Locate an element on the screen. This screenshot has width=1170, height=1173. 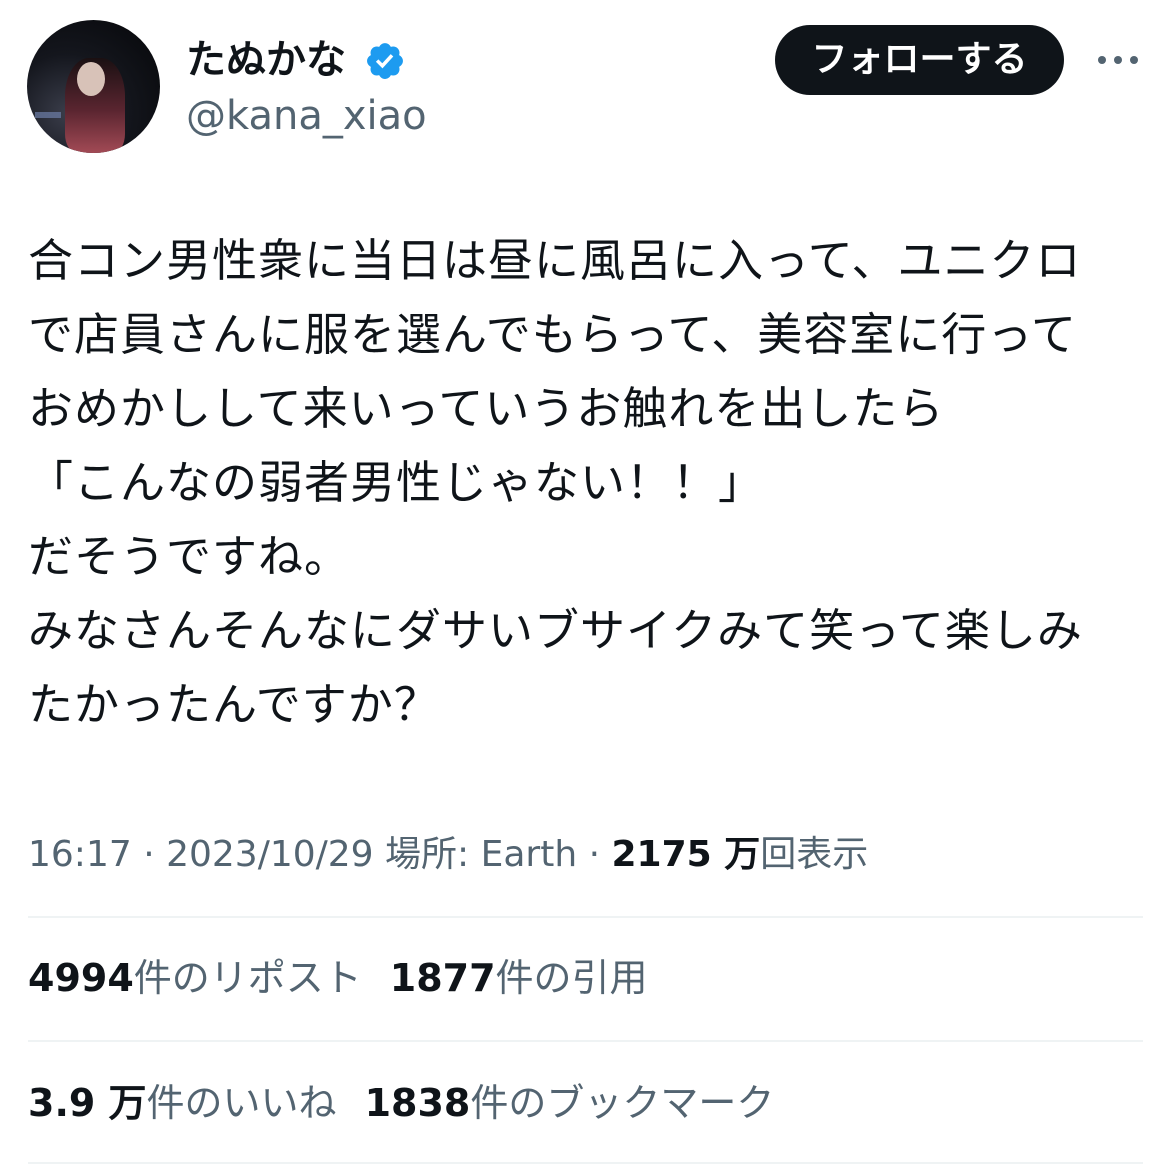
avatar-face is located at coordinates (91, 79).